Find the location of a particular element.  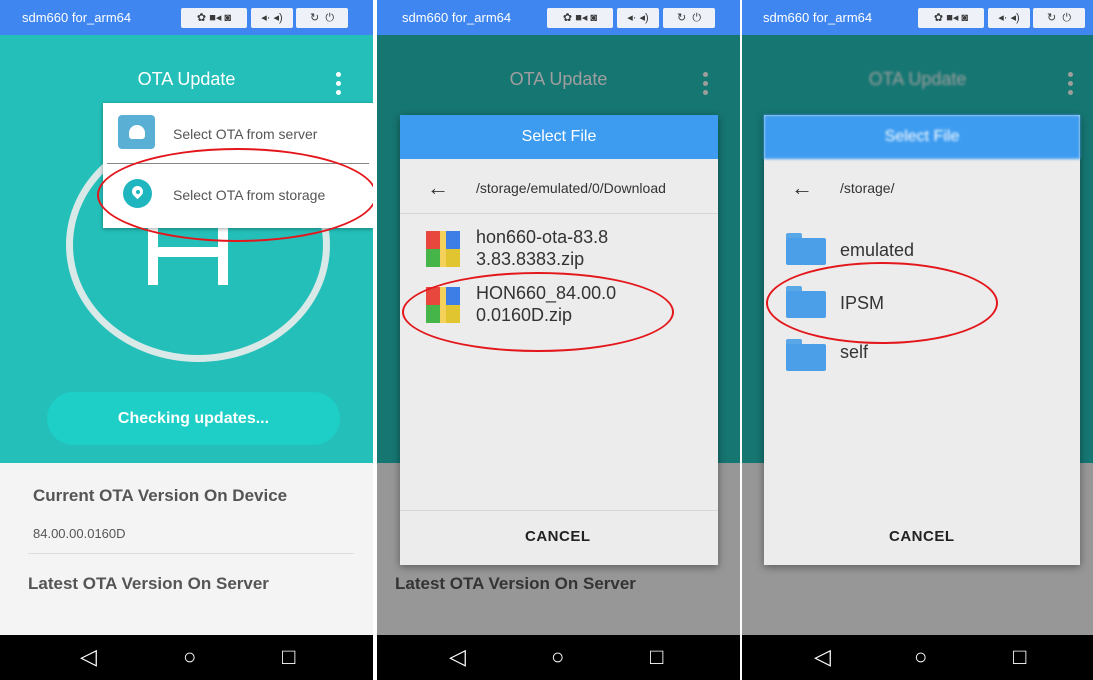

file-name-line1: hon660-ota-83.8 is located at coordinates (542, 237).